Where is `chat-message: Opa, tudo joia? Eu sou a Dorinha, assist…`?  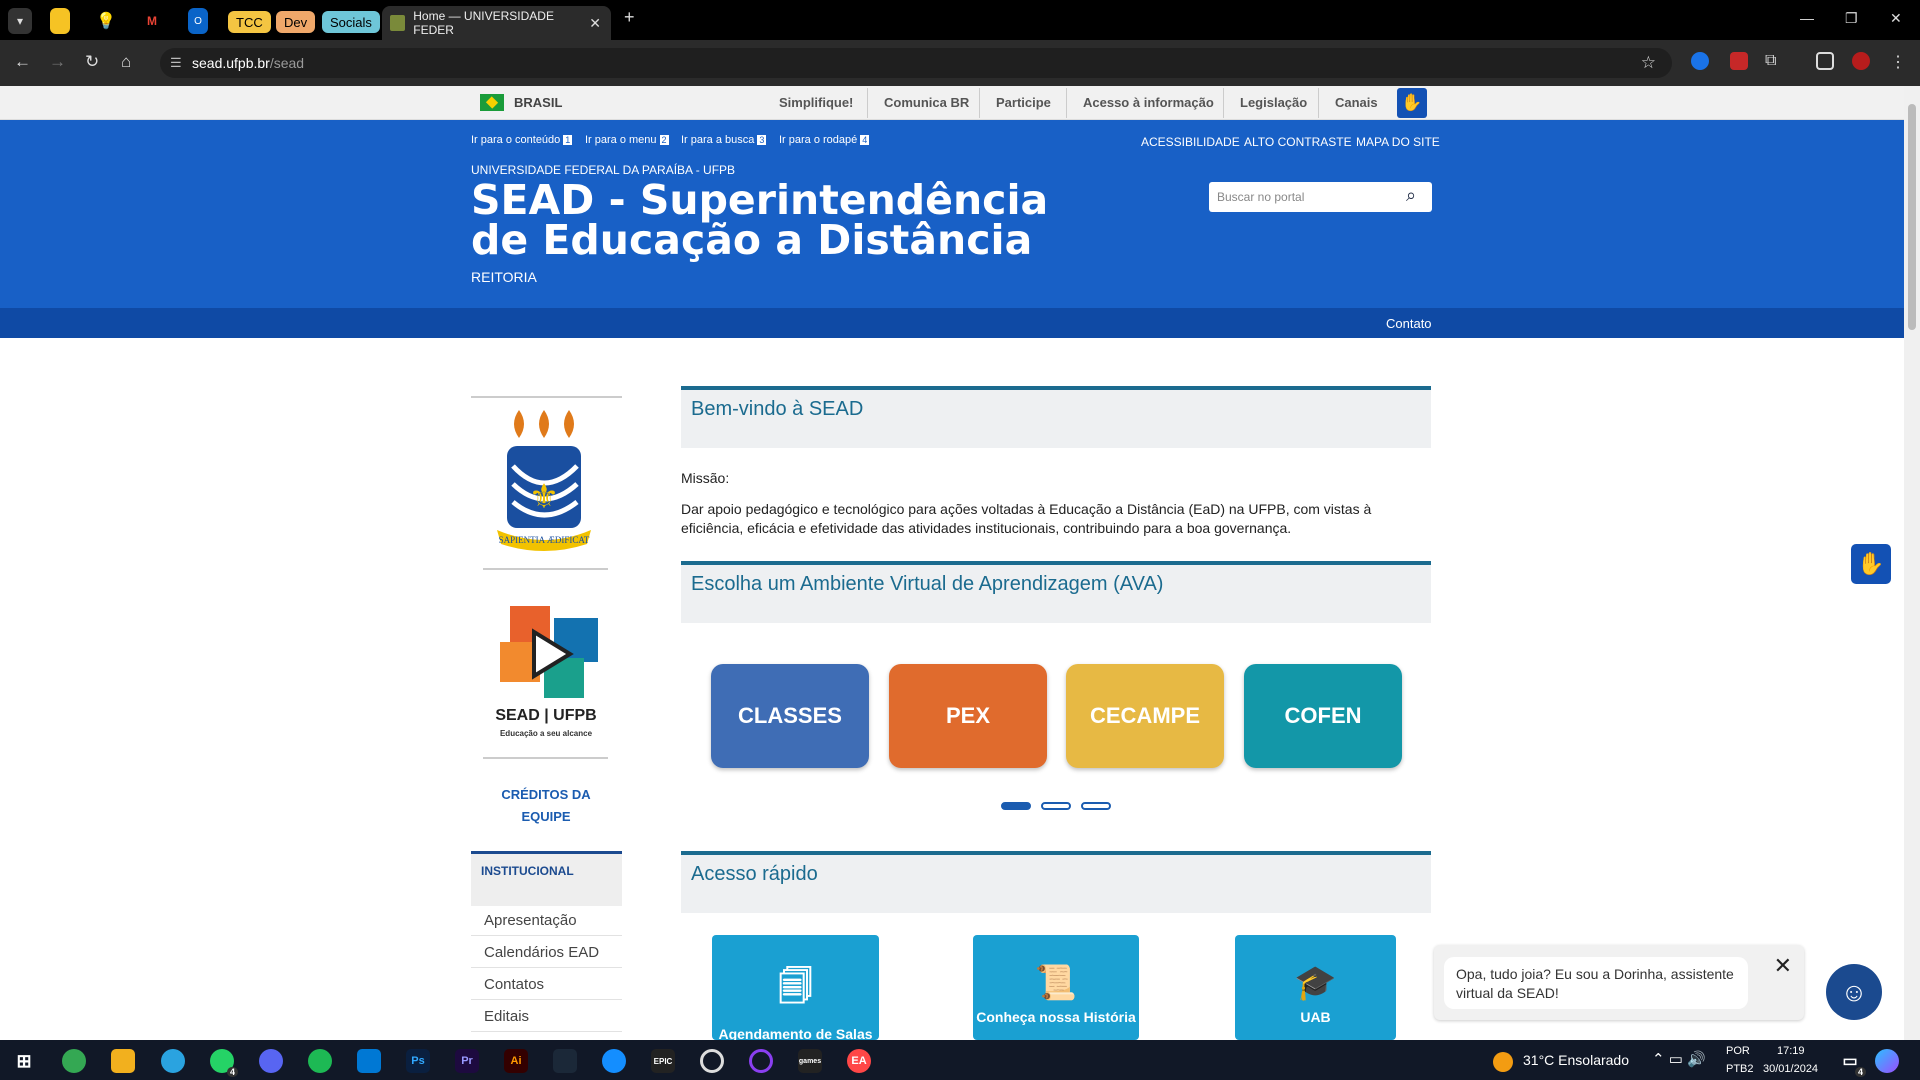 chat-message: Opa, tudo joia? Eu sou a Dorinha, assist… is located at coordinates (1596, 983).